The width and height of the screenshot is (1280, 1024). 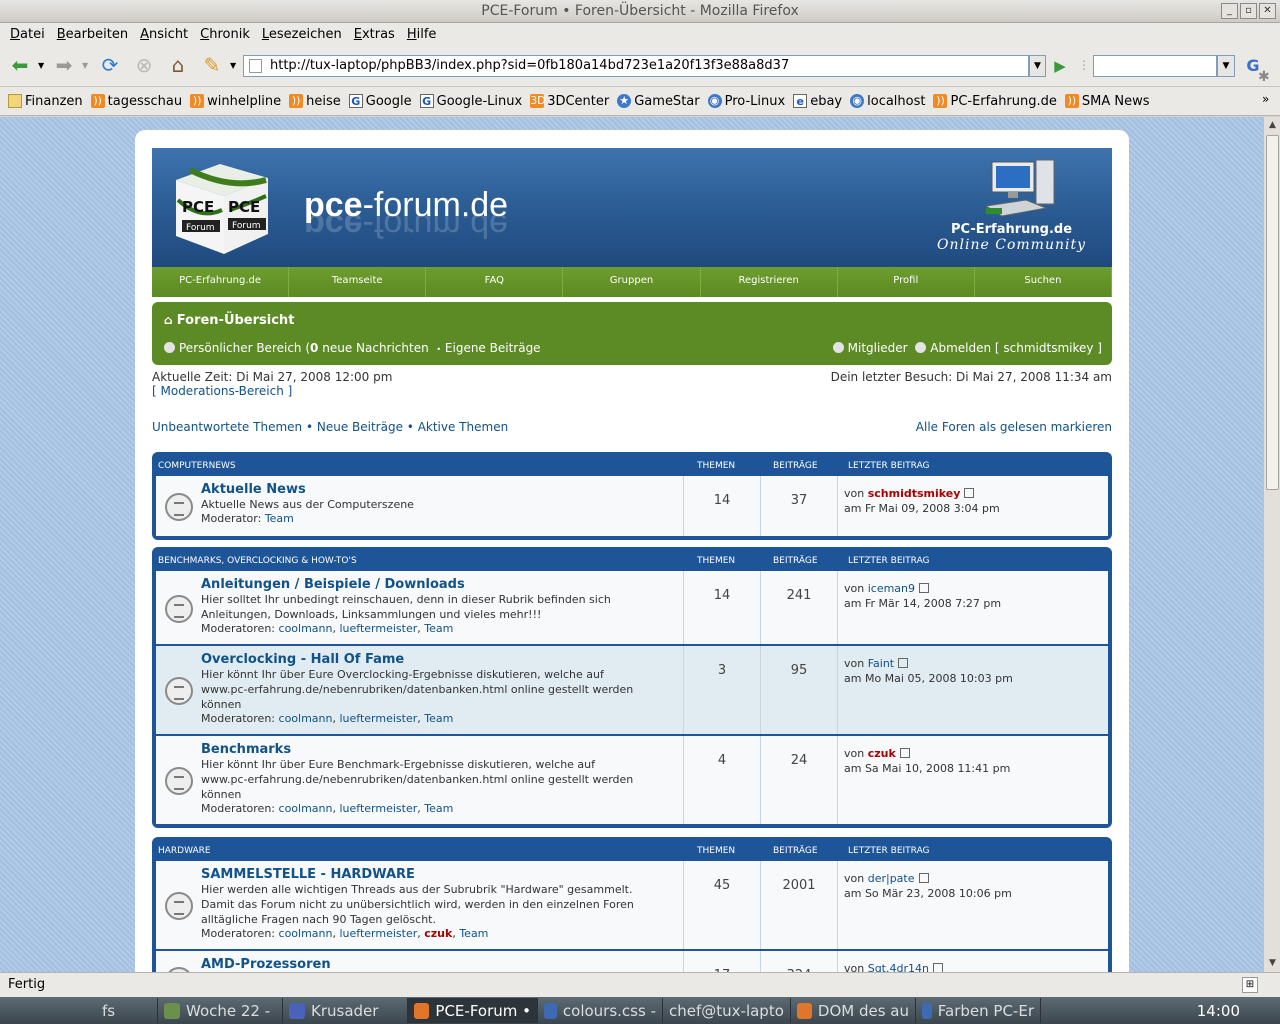 I want to click on bookmark-google-linux: G Google-Linux, so click(x=470, y=101).